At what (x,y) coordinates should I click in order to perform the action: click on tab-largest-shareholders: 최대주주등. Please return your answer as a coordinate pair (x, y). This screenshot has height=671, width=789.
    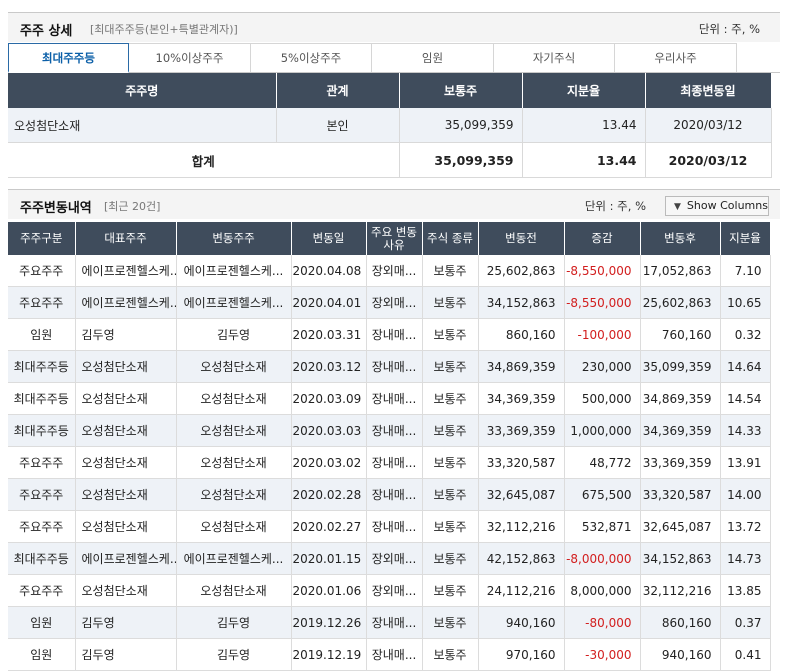
    Looking at the image, I should click on (68, 58).